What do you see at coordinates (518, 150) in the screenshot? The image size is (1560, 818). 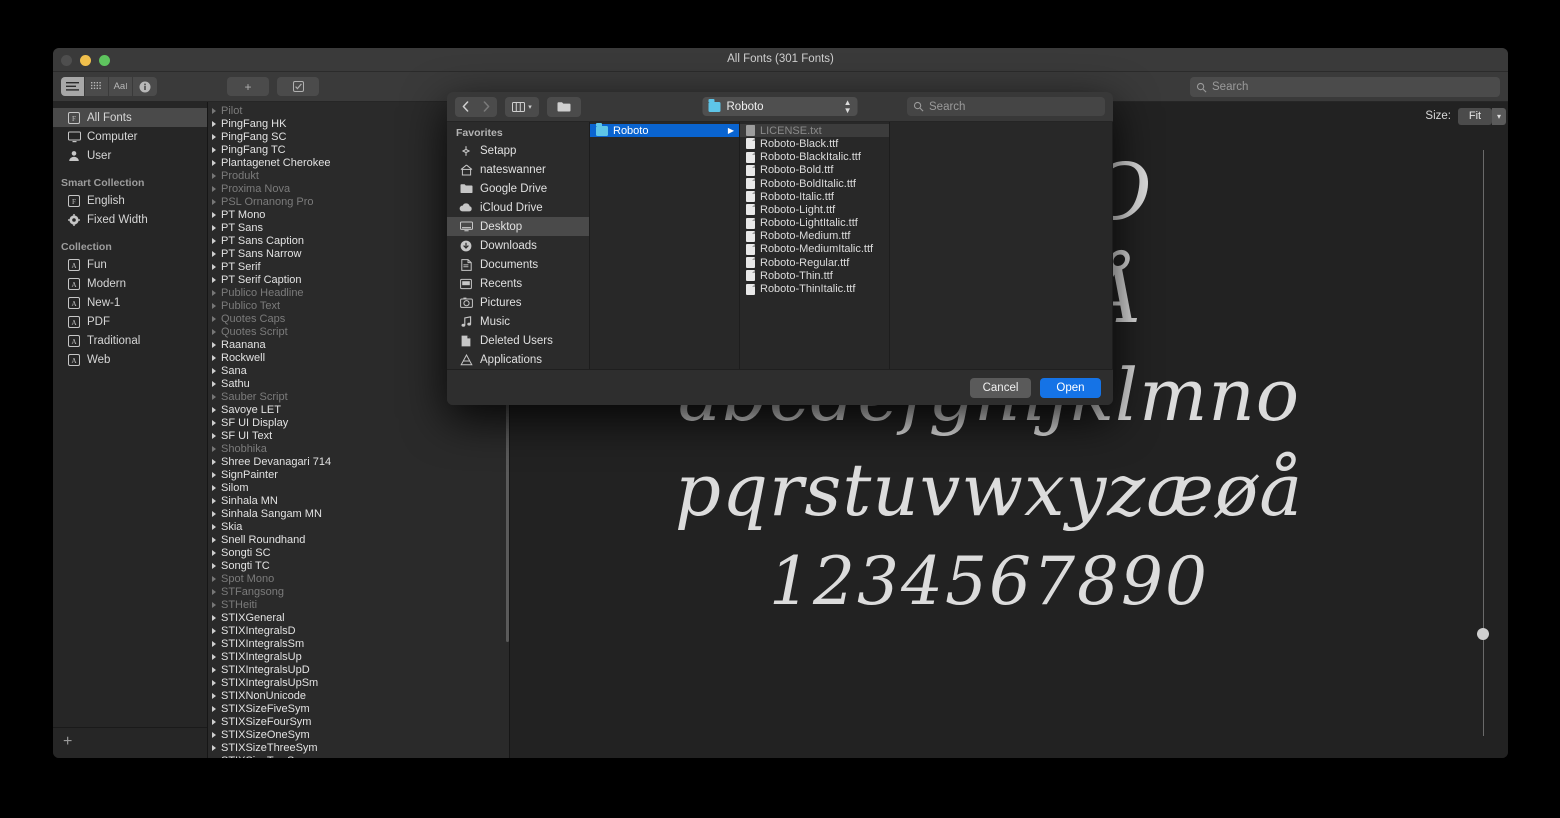 I see `favorite-item-setapp: Setapp` at bounding box center [518, 150].